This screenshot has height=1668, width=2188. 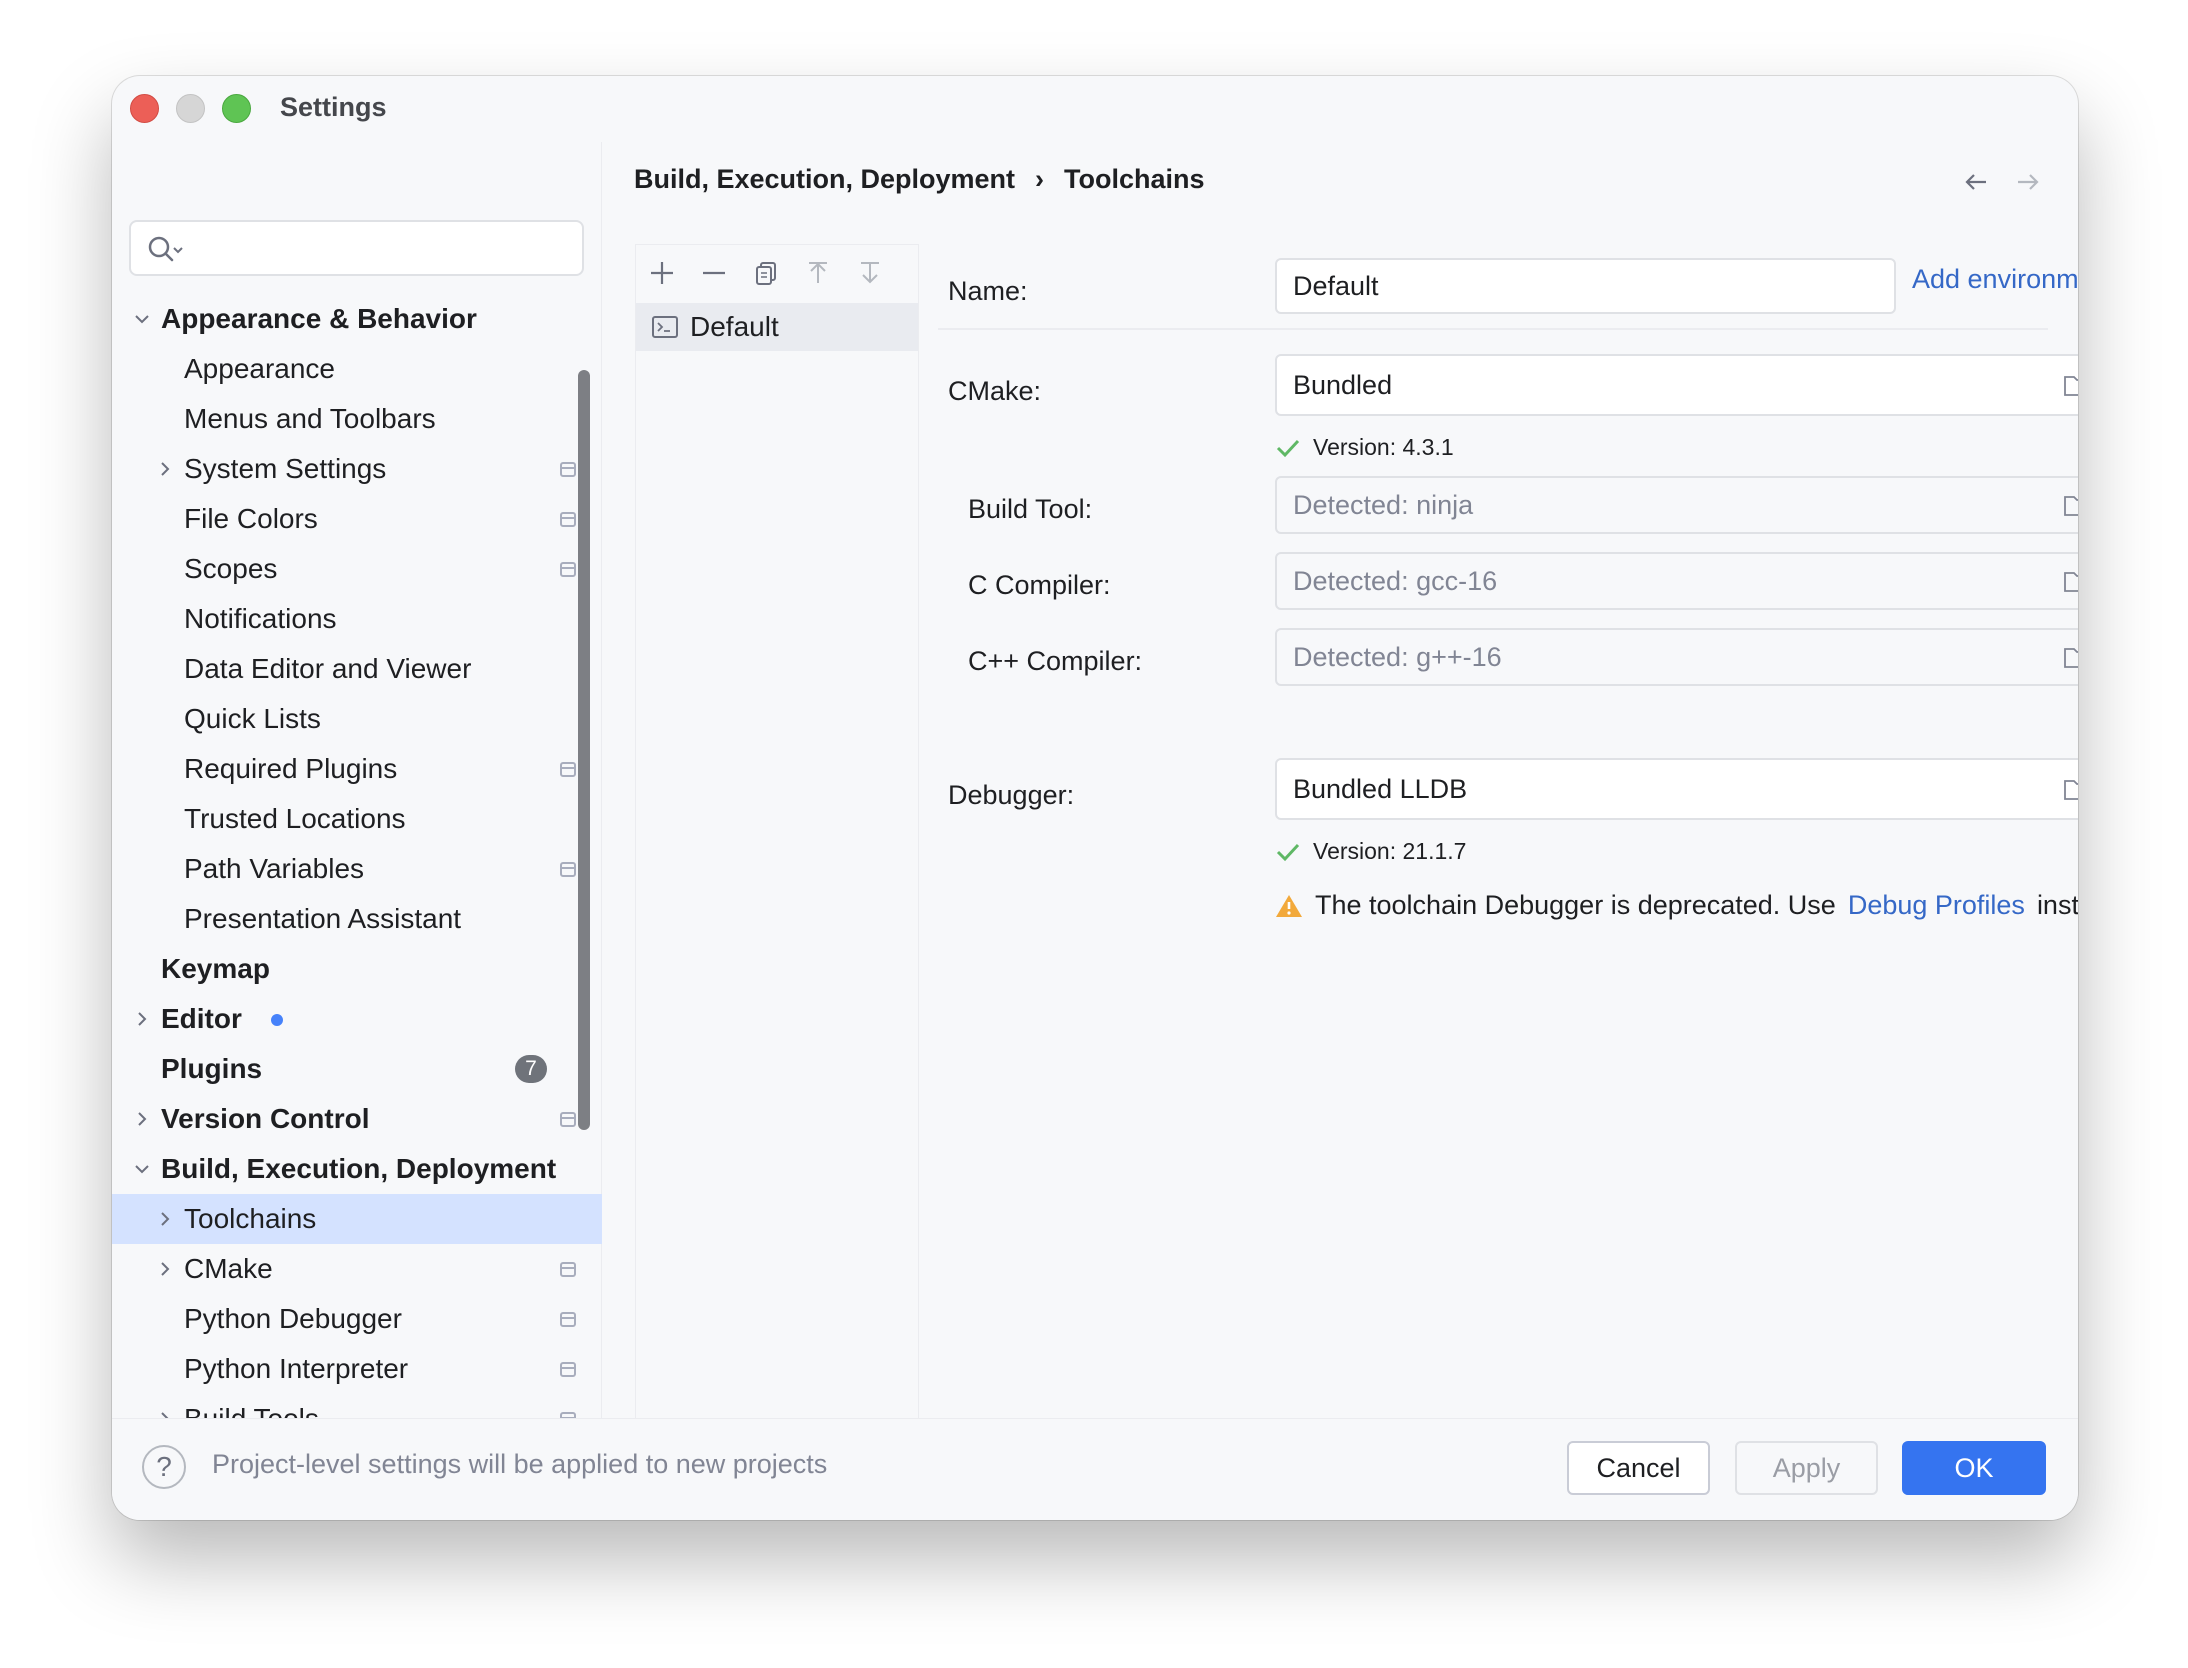 What do you see at coordinates (265, 1118) in the screenshot?
I see `sidebar-item-label: Version Control` at bounding box center [265, 1118].